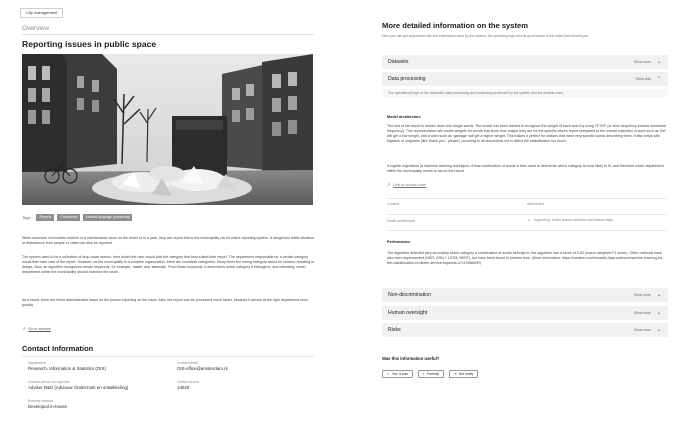 The image size is (700, 431). What do you see at coordinates (525, 79) in the screenshot?
I see `accordion-data-processing: Data processing Show less ⌃` at bounding box center [525, 79].